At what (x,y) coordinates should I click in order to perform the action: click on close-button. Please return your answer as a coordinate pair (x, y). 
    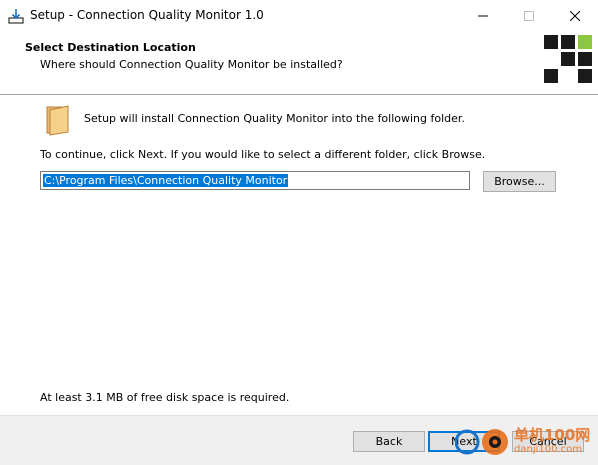
    Looking at the image, I should click on (575, 16).